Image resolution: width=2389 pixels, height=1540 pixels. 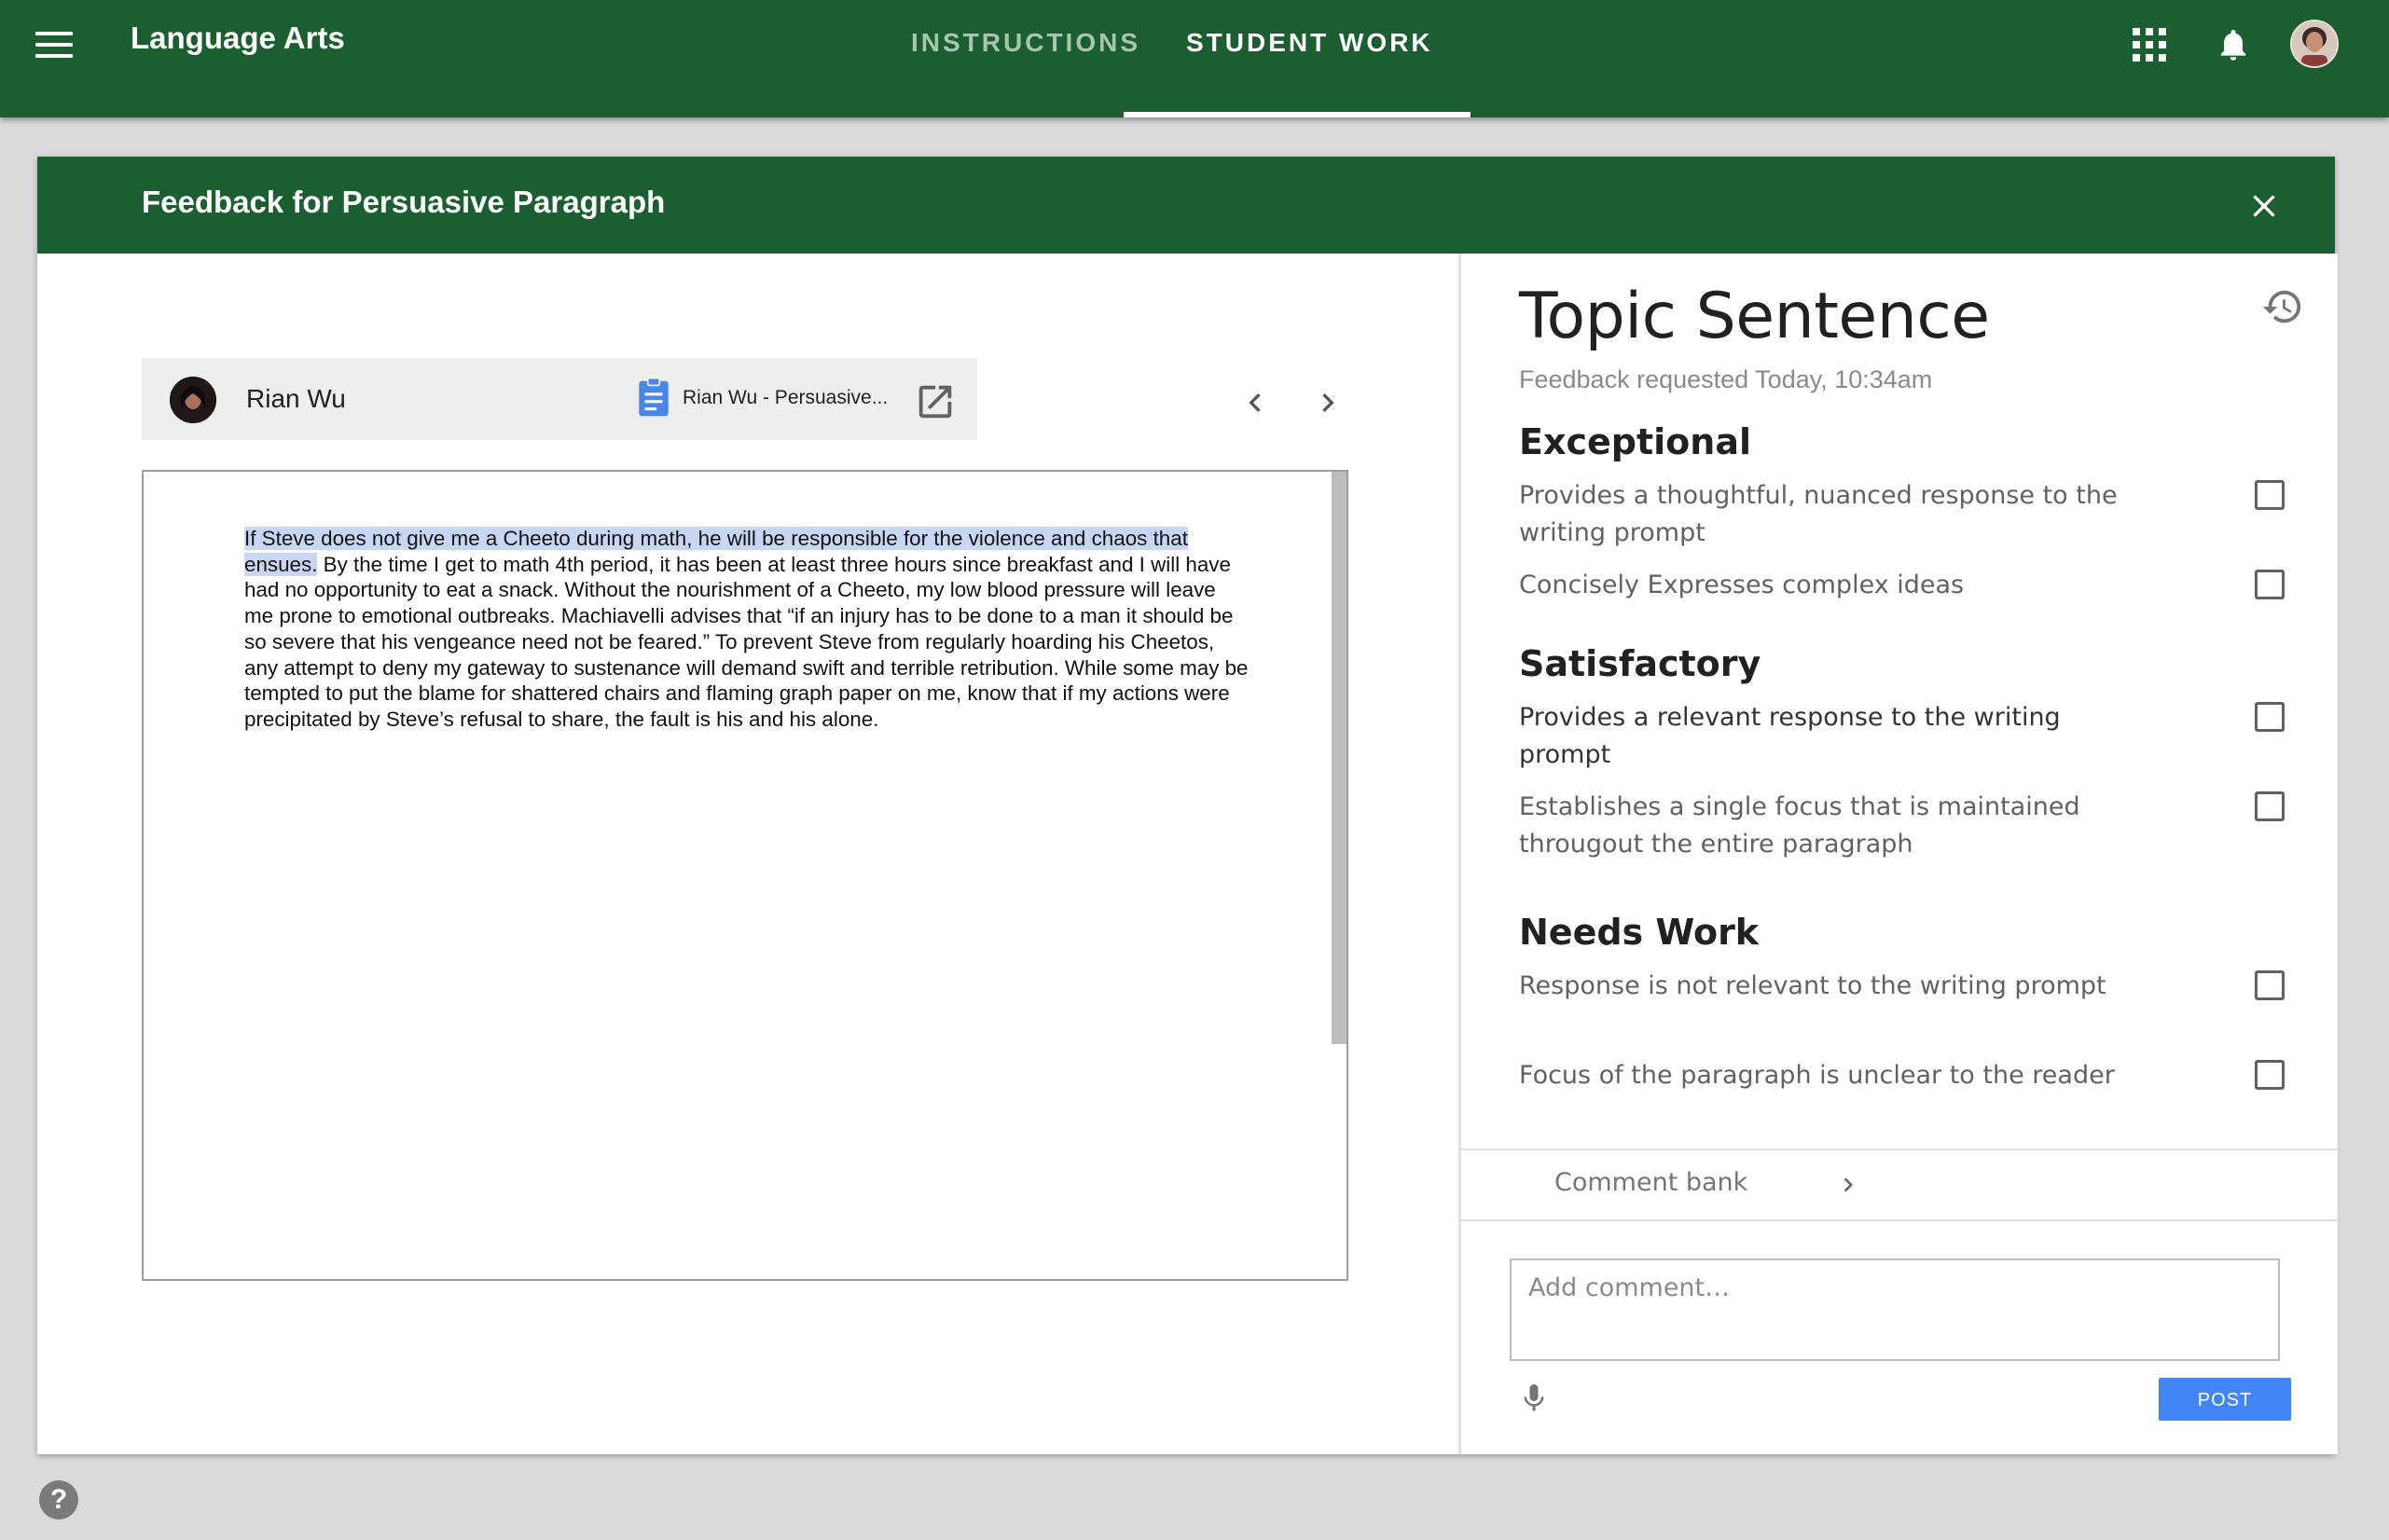 I want to click on top-app-bar: Language Arts INSTRUCTIONS STUDENT WORK, so click(x=1194, y=58).